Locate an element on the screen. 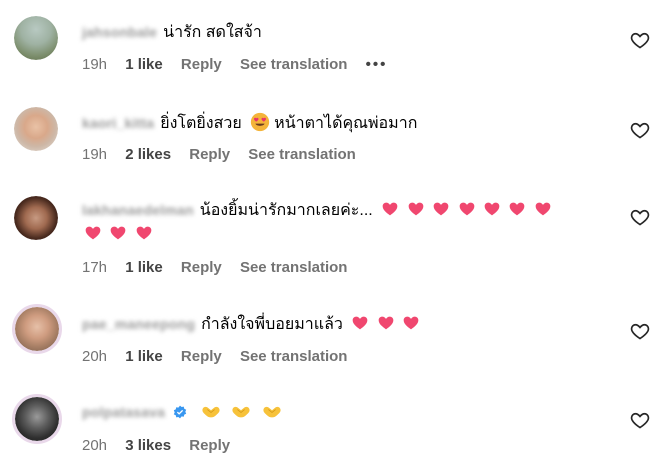  comment-meta: 17h 1 like Reply See translation is located at coordinates (221, 268).